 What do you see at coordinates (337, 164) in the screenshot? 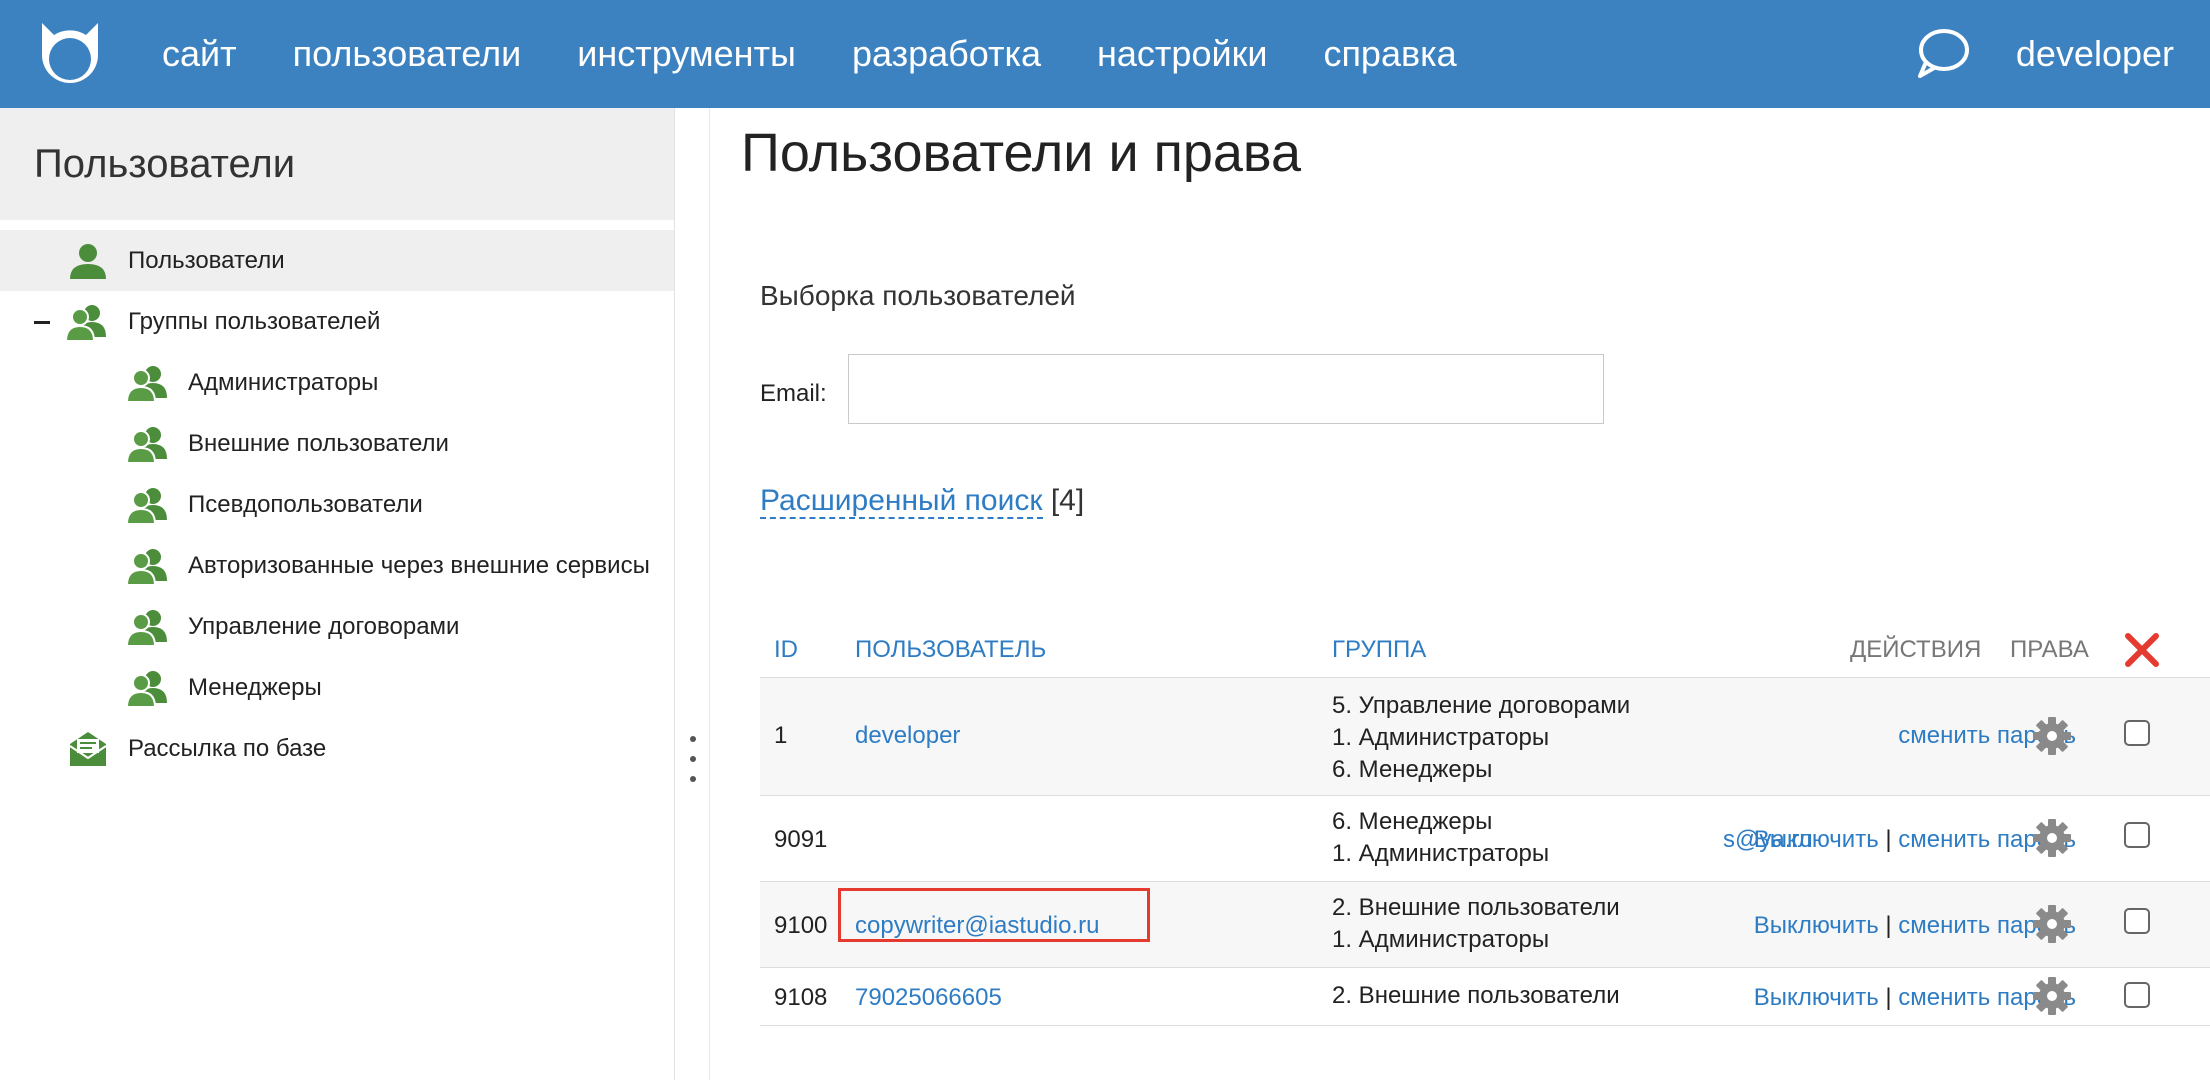
I see `sidebar-title: Пользователи` at bounding box center [337, 164].